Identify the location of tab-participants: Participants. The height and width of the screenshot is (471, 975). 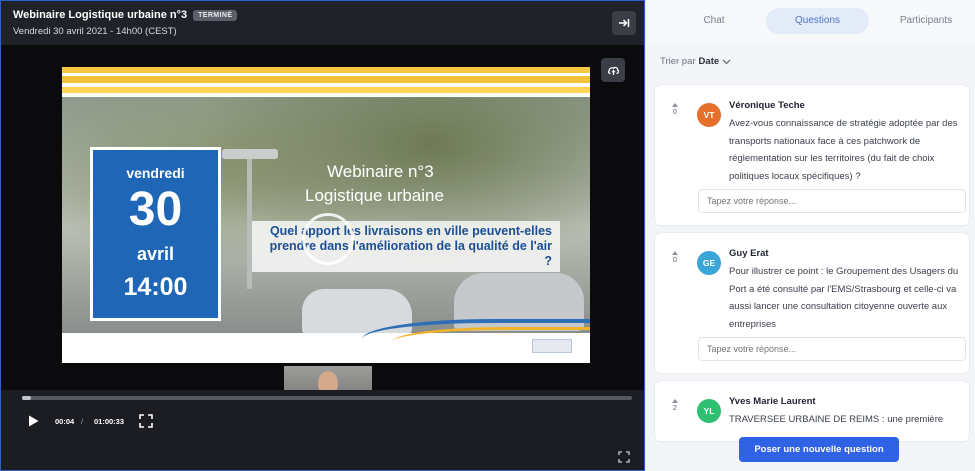
(926, 21).